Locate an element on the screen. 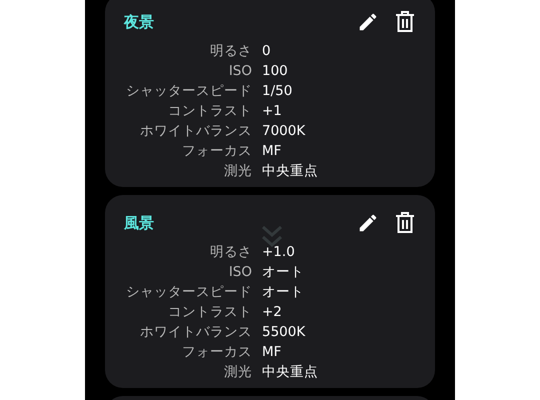  preset-title: 夜景 is located at coordinates (139, 22).